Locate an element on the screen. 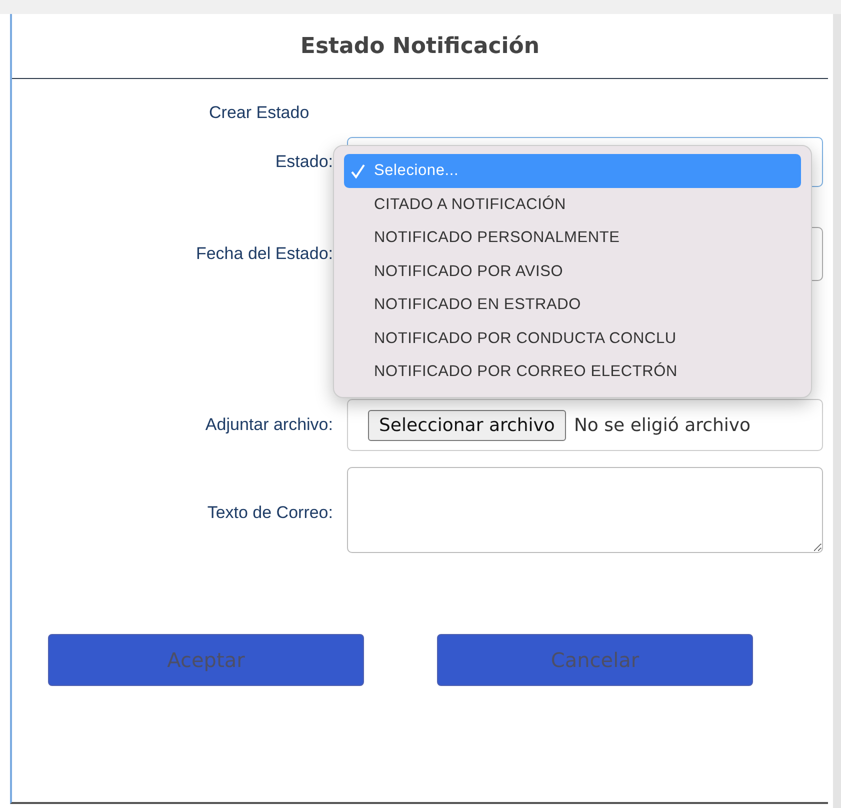 This screenshot has height=808, width=841. field-label: Texto de Correo: is located at coordinates (270, 512).